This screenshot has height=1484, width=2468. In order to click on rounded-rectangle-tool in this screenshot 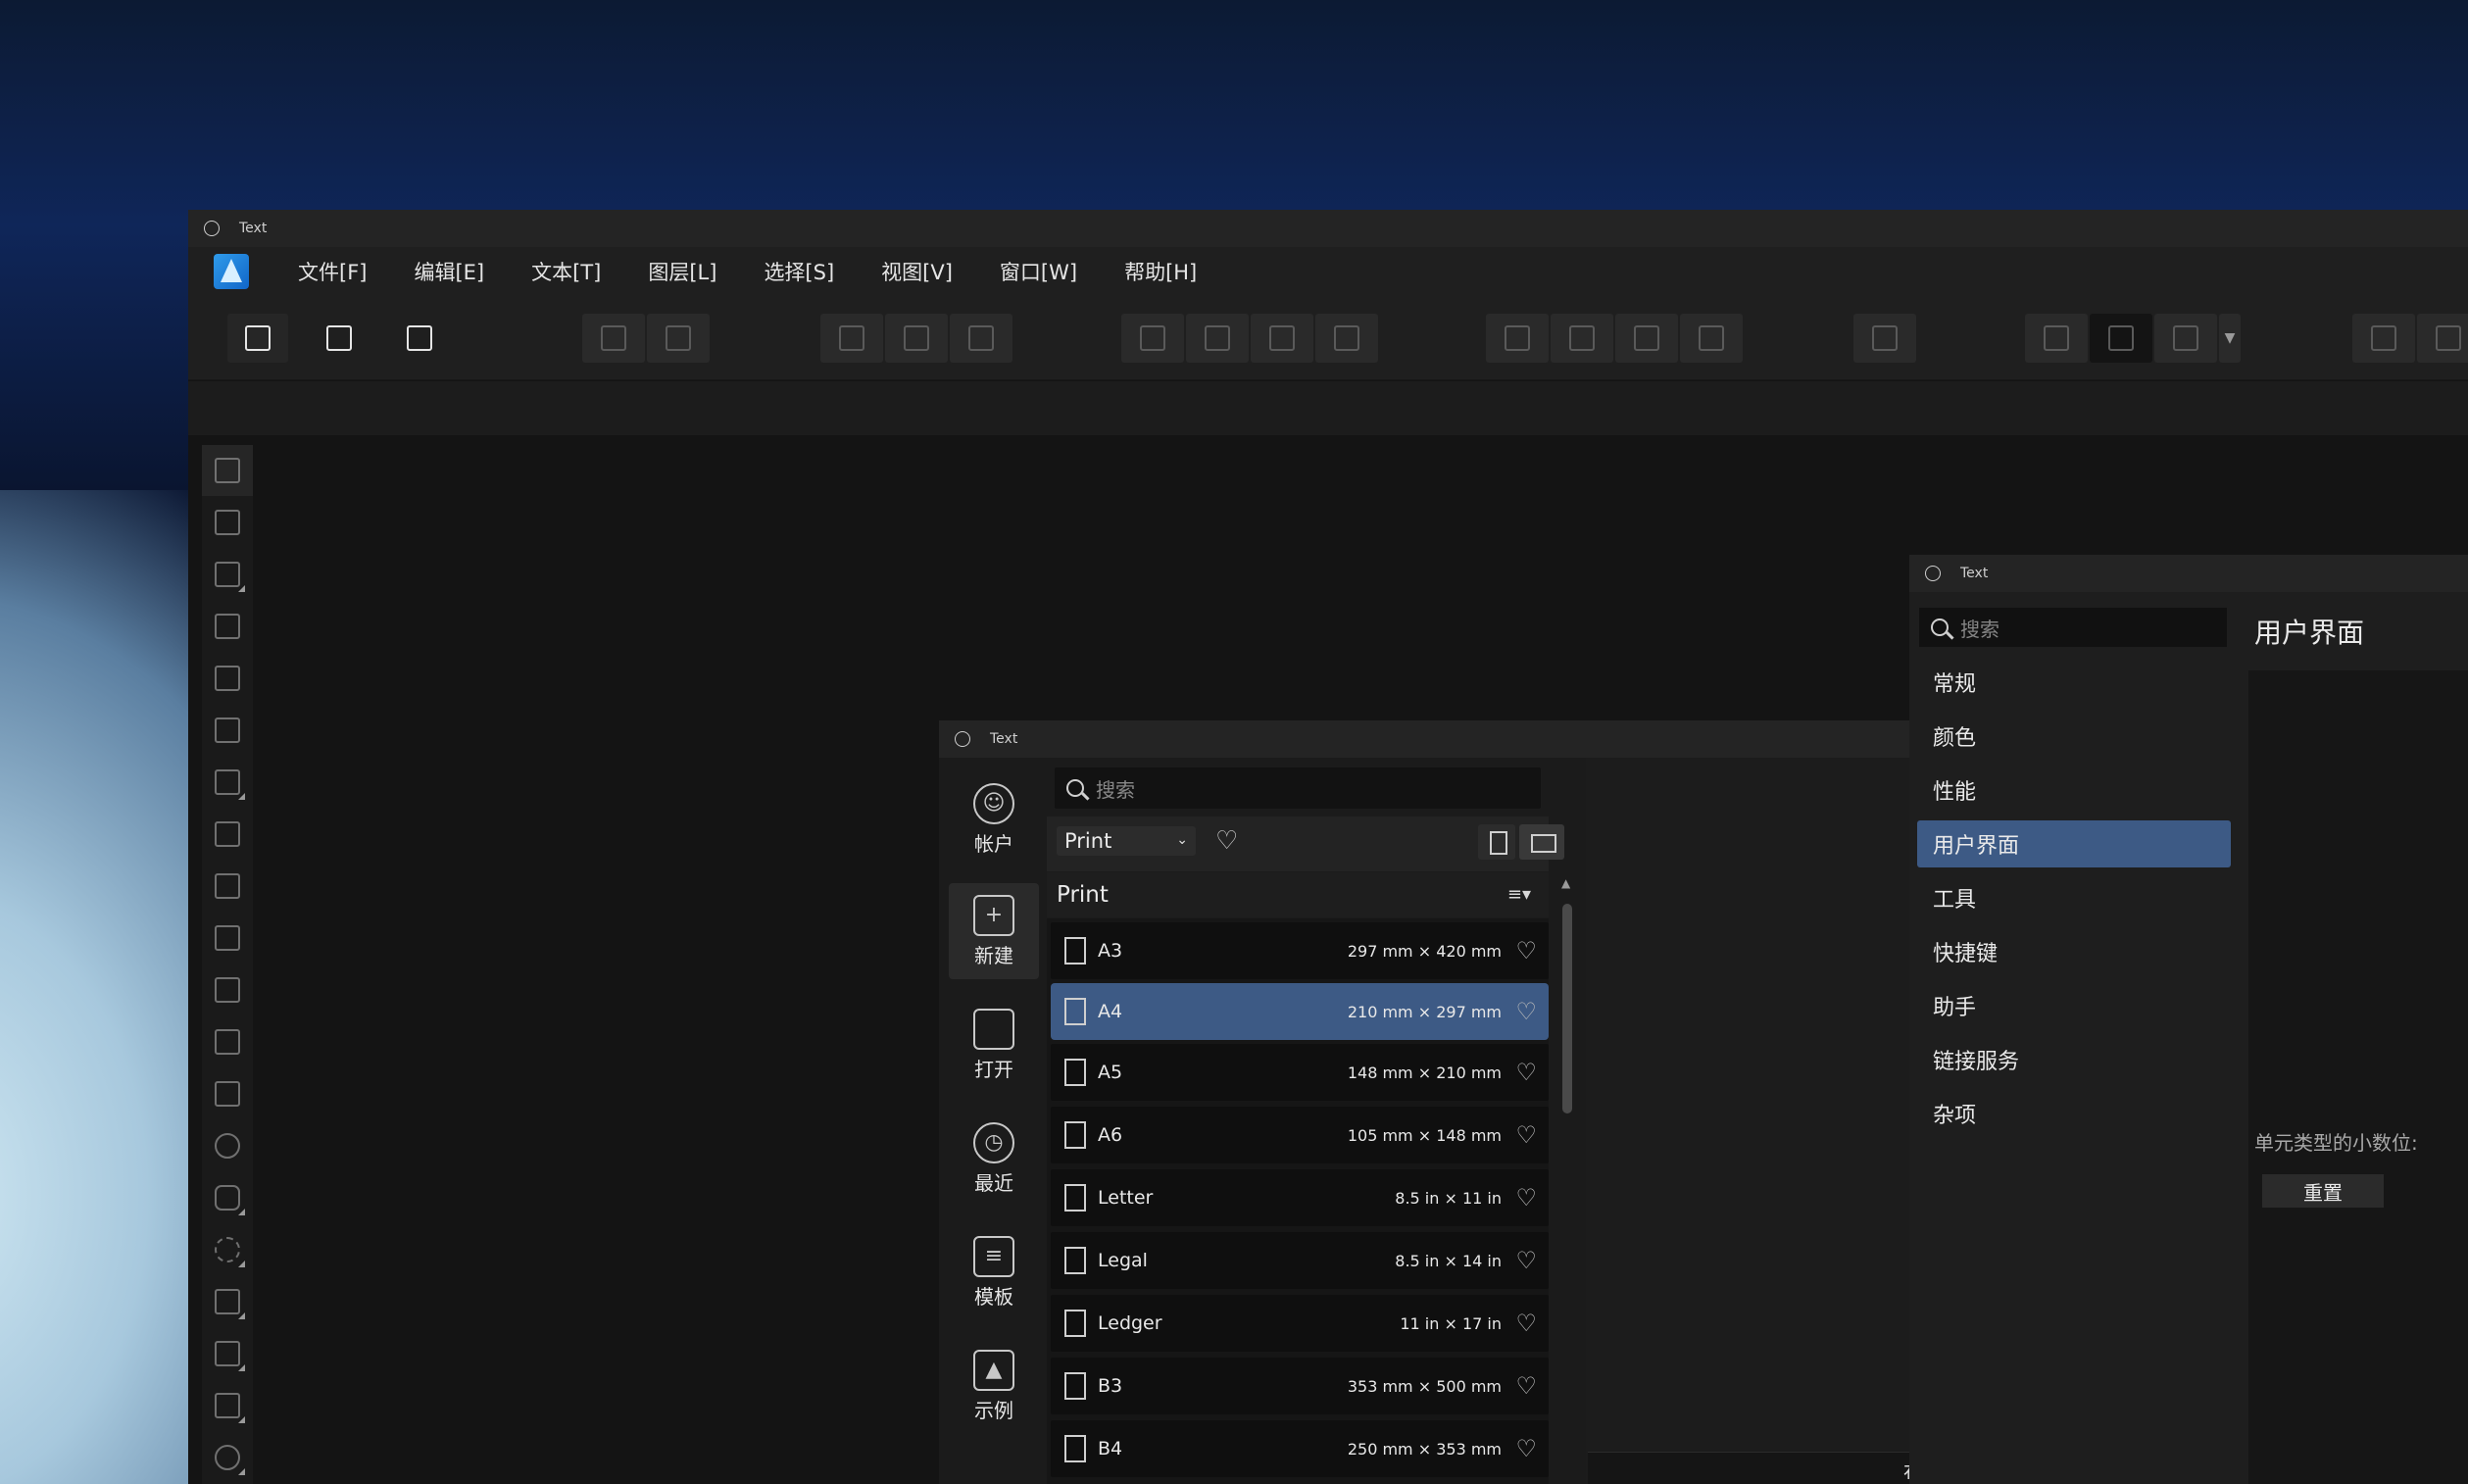, I will do `click(227, 1197)`.